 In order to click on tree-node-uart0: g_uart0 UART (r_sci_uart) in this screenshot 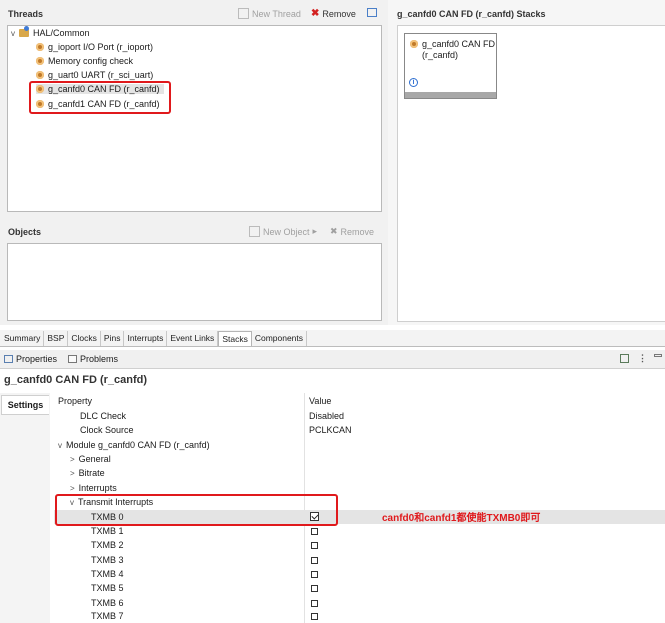, I will do `click(94, 75)`.